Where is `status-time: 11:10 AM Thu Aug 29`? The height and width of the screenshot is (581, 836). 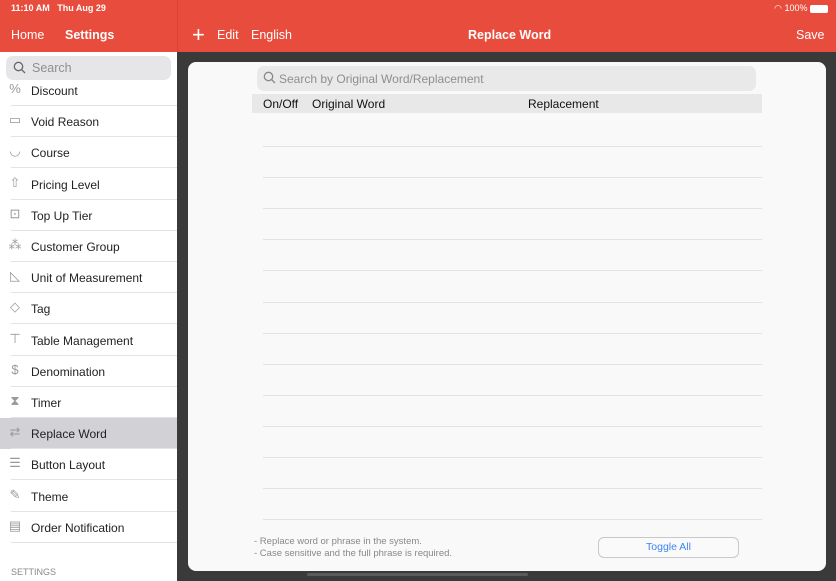
status-time: 11:10 AM Thu Aug 29 is located at coordinates (58, 8).